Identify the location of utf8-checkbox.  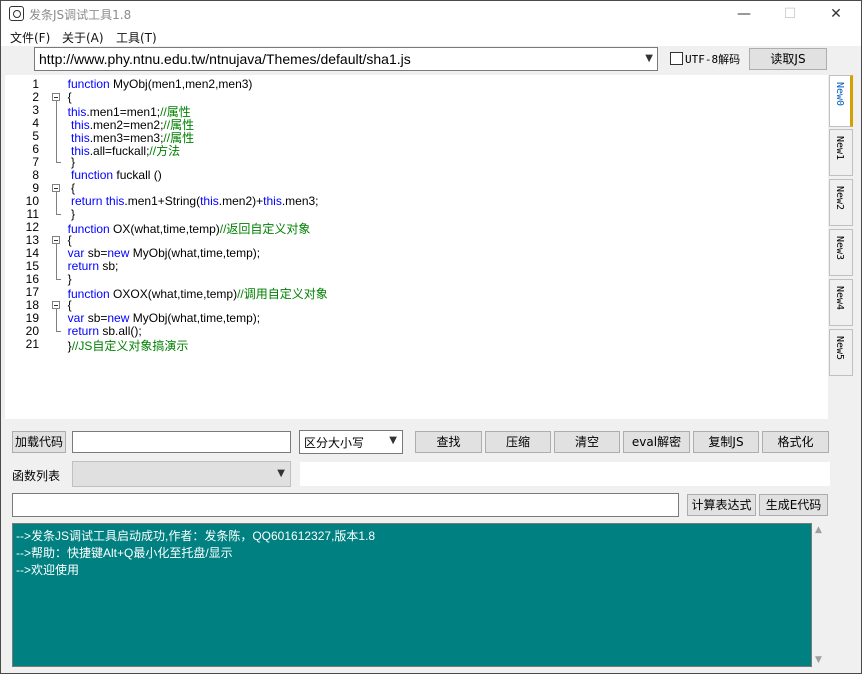
(676, 58).